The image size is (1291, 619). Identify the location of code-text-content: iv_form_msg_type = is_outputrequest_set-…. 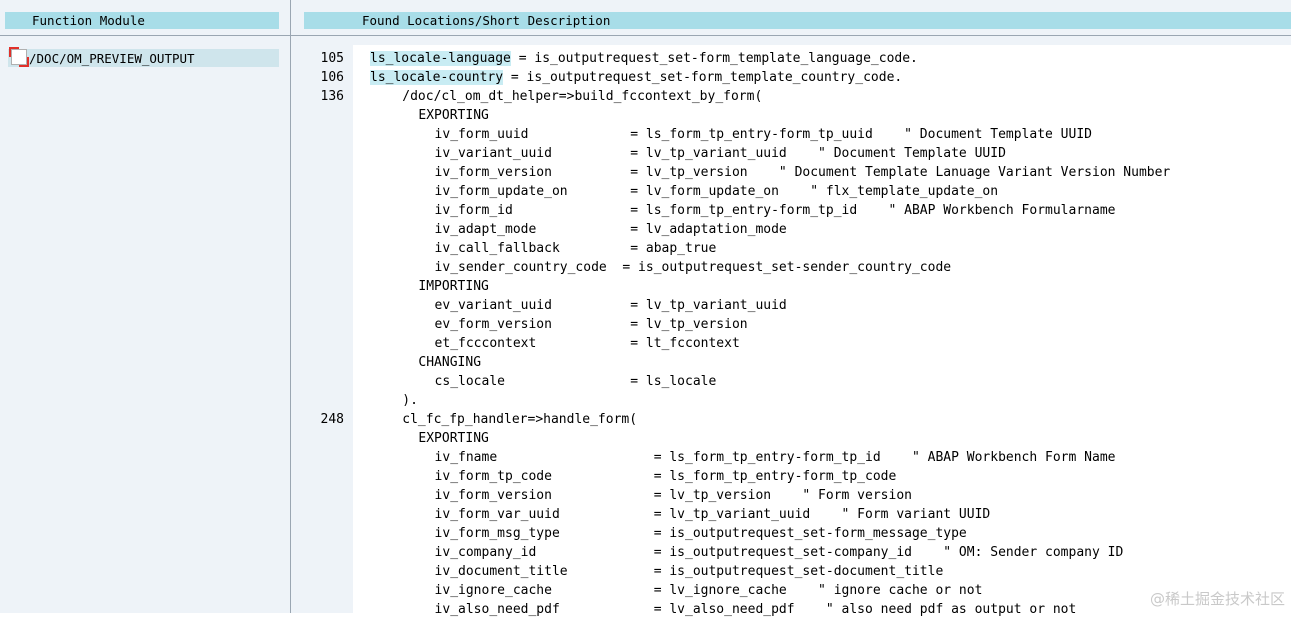
(700, 533).